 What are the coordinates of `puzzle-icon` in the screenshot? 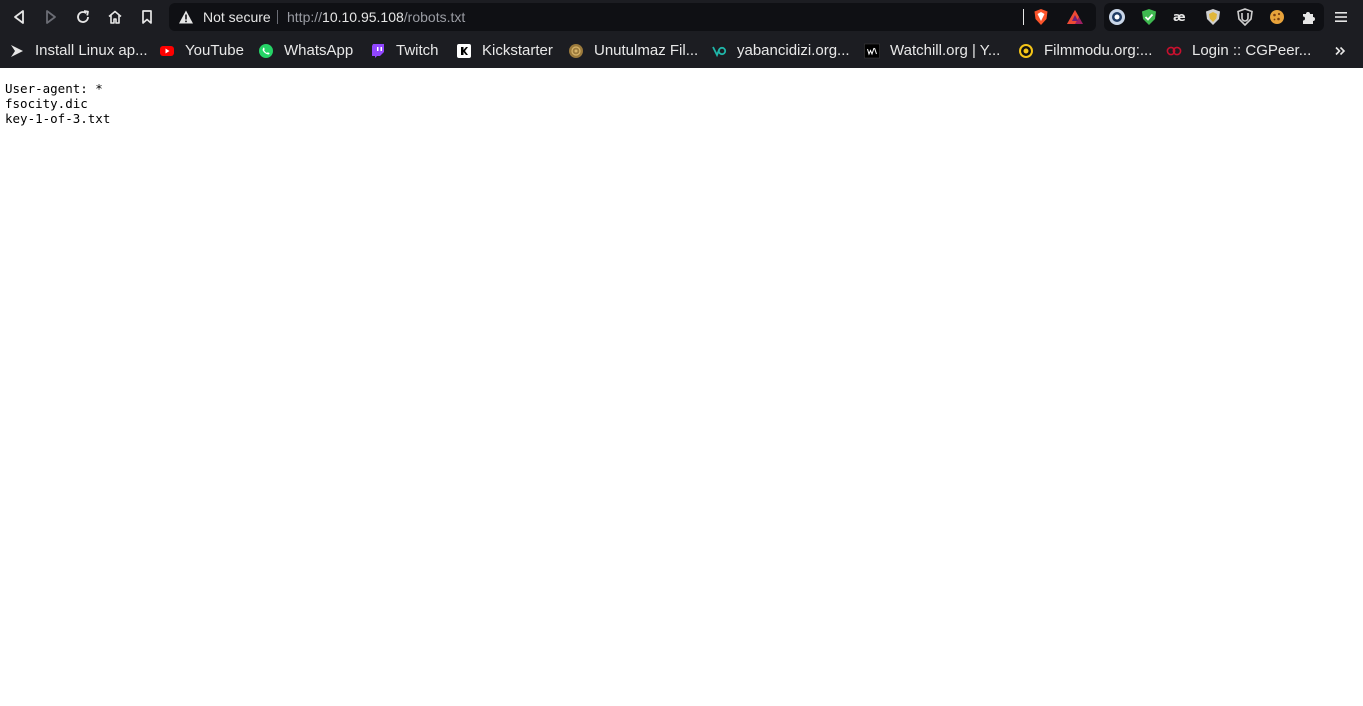 It's located at (1309, 17).